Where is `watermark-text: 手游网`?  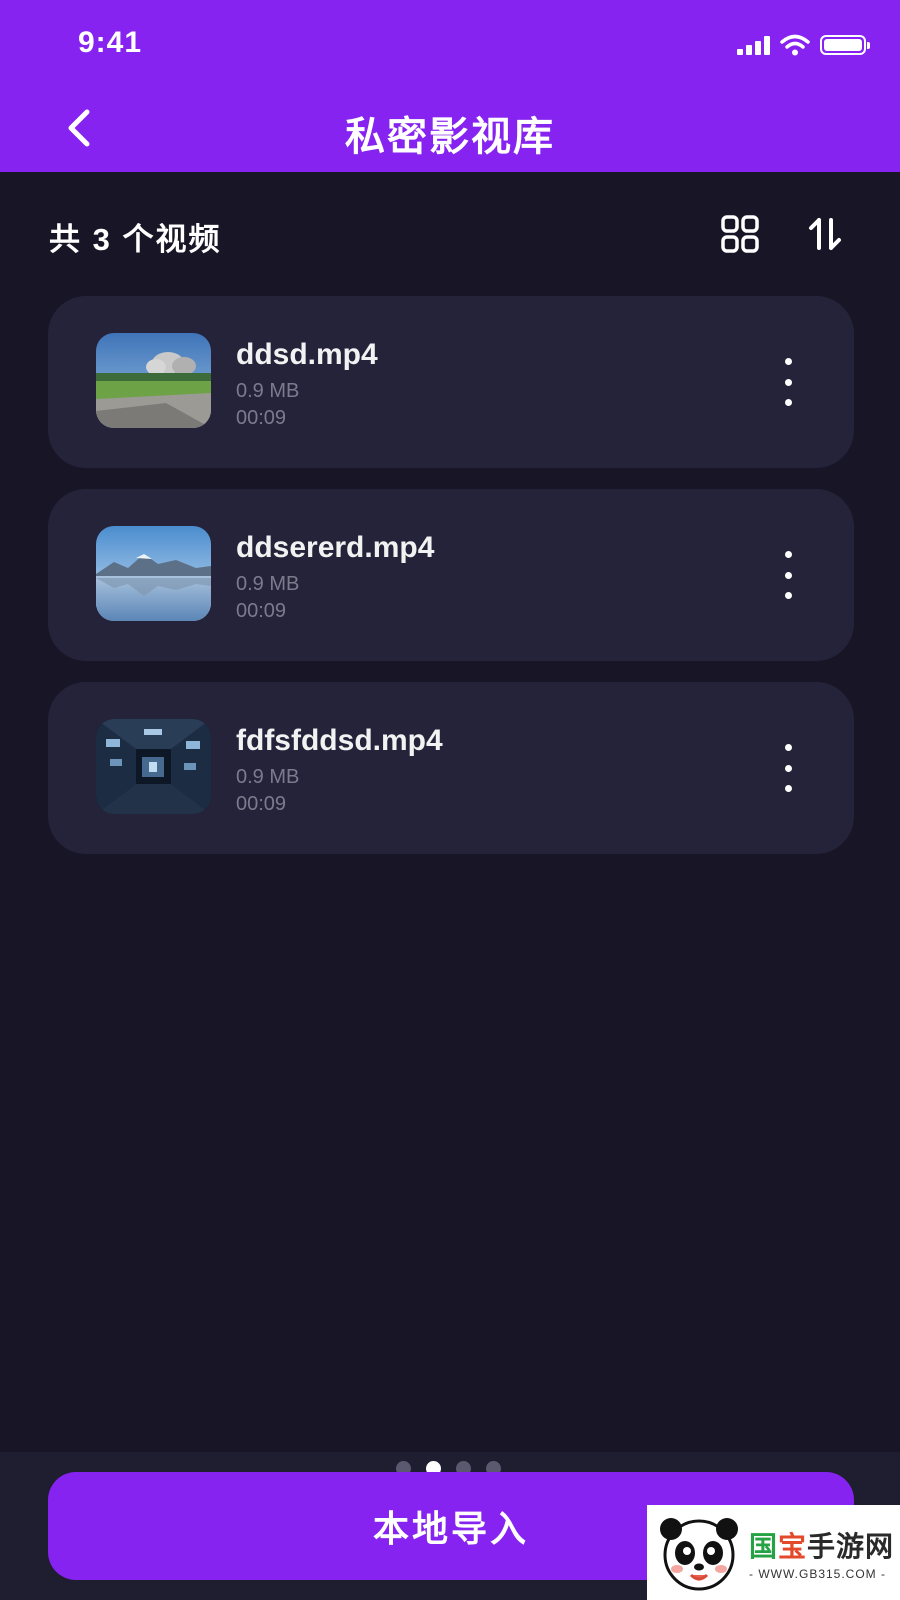
watermark-text: 手游网 is located at coordinates (851, 1546).